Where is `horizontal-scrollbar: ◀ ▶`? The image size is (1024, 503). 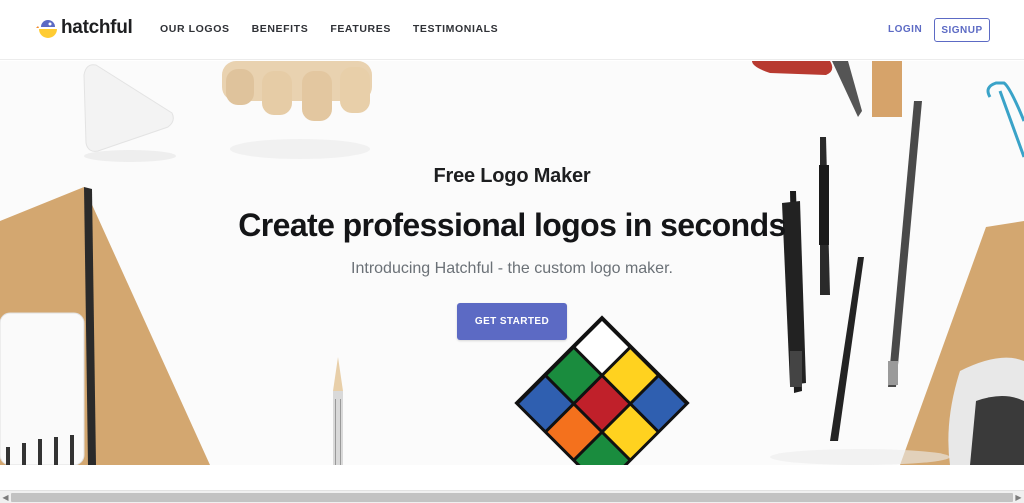
horizontal-scrollbar: ◀ ▶ is located at coordinates (512, 496).